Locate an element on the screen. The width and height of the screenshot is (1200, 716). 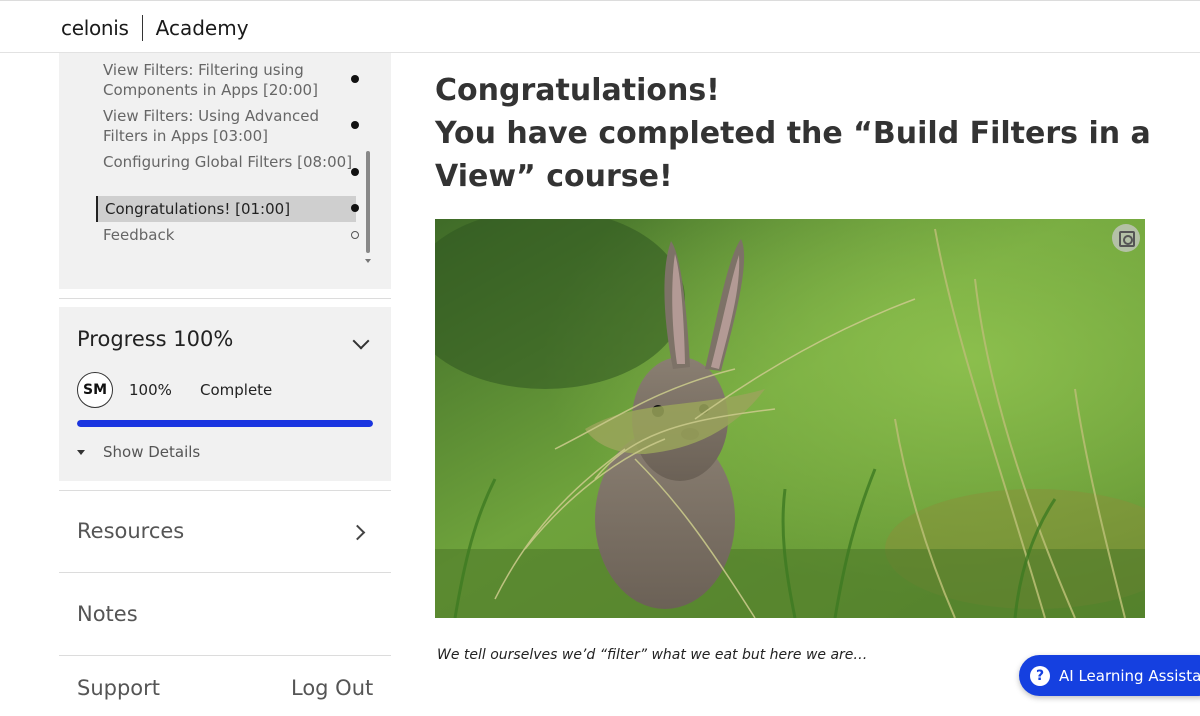
academy-title: Academy is located at coordinates (202, 28).